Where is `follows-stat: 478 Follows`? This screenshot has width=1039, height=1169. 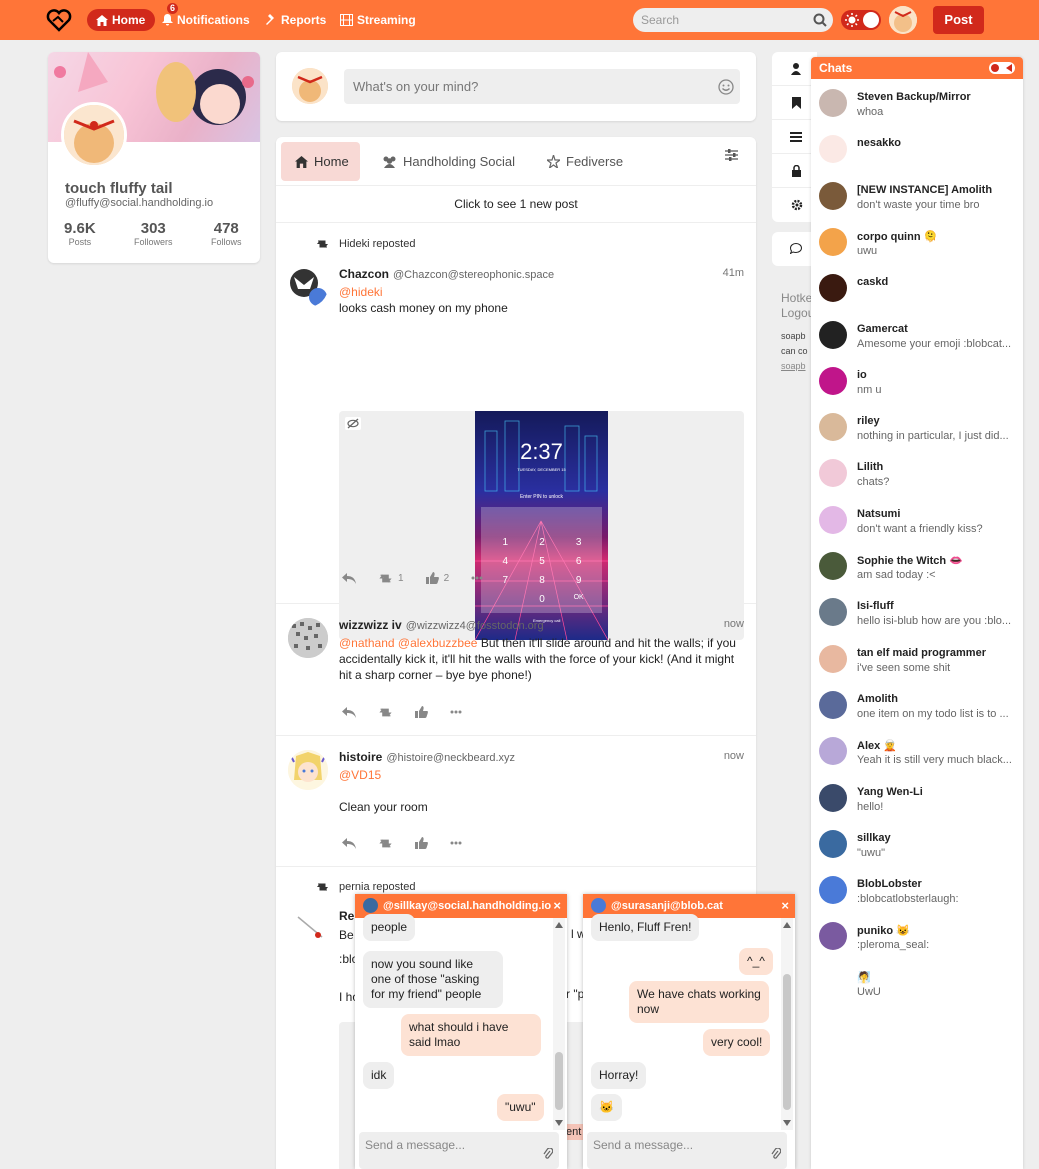 follows-stat: 478 Follows is located at coordinates (226, 233).